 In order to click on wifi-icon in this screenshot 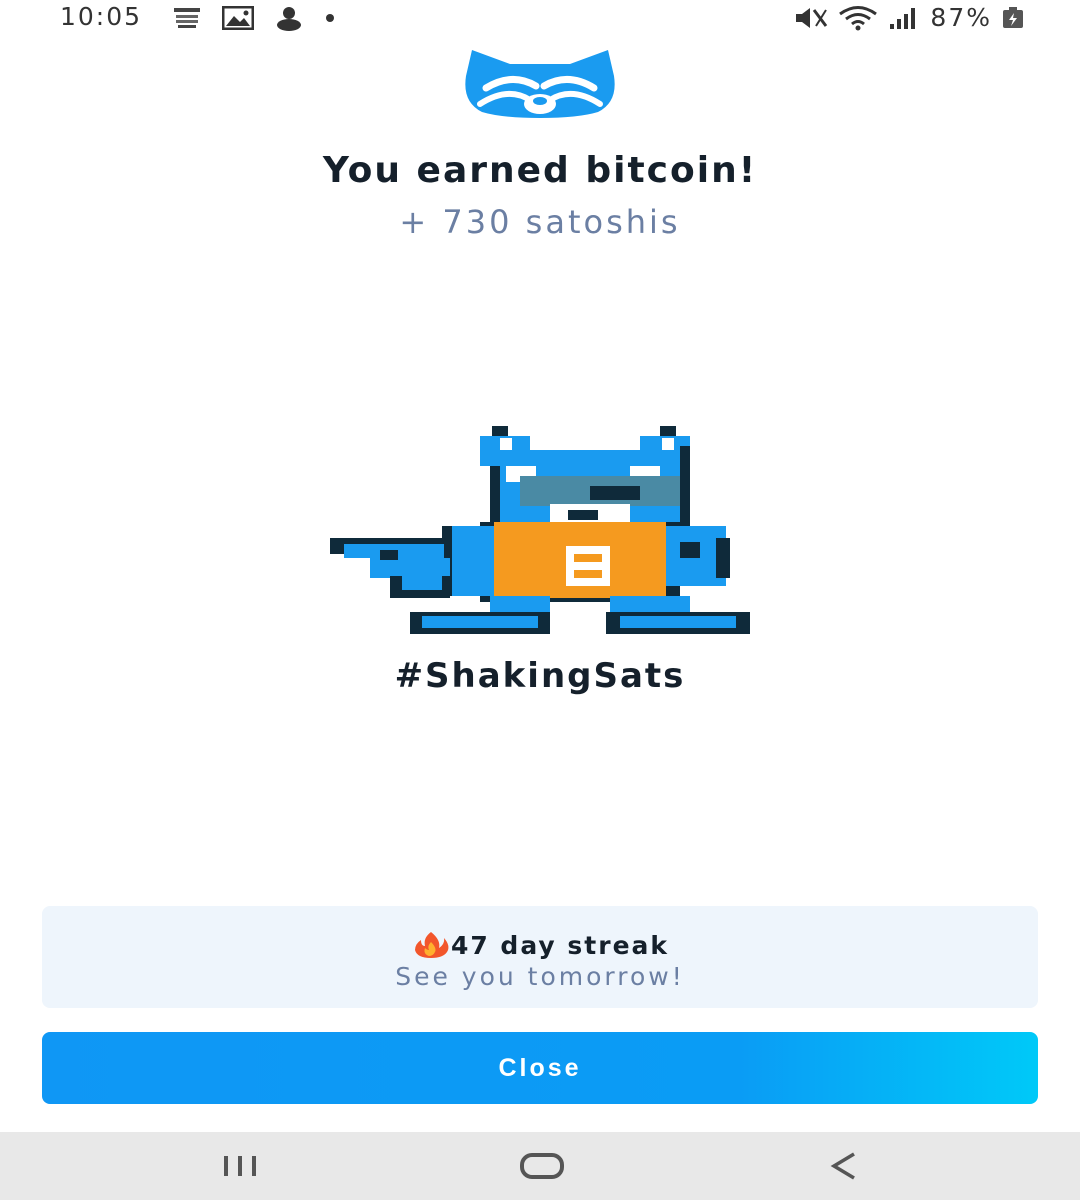, I will do `click(858, 17)`.